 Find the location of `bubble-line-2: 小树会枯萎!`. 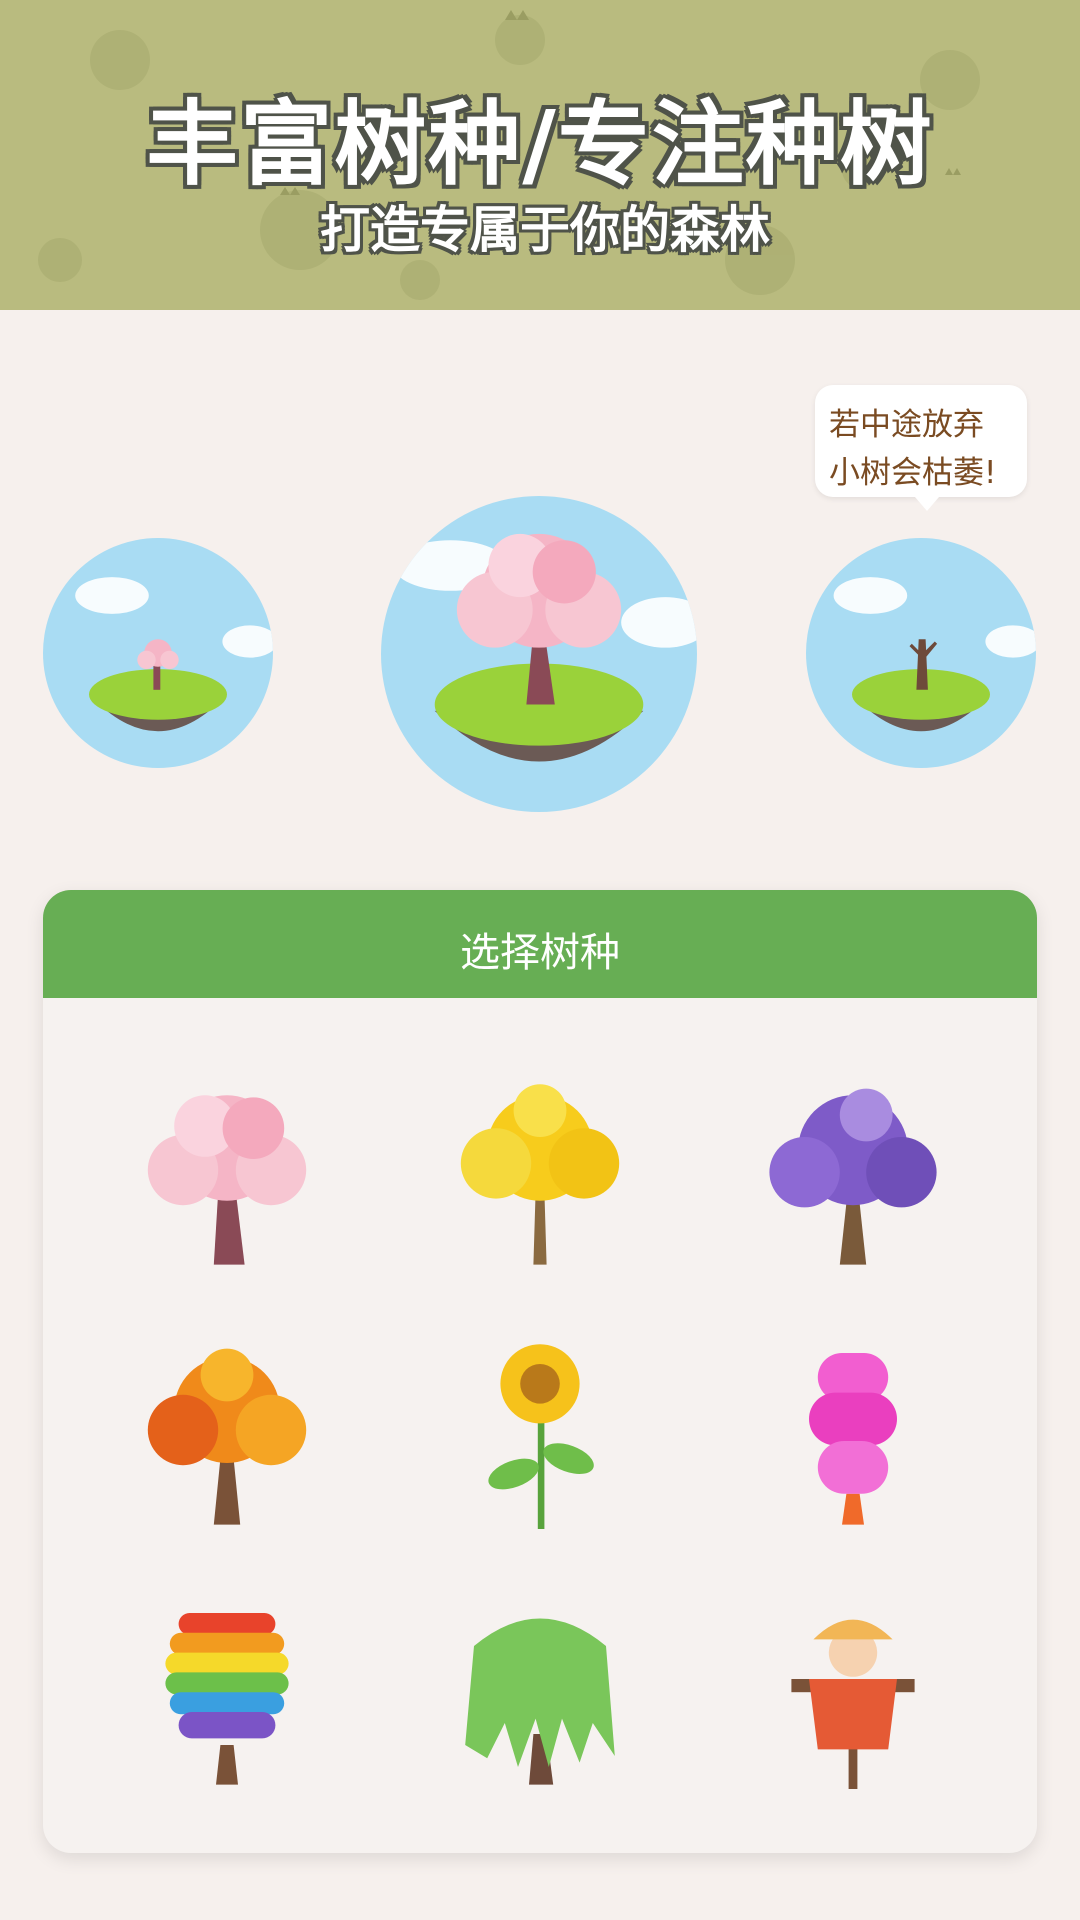

bubble-line-2: 小树会枯萎! is located at coordinates (913, 473).